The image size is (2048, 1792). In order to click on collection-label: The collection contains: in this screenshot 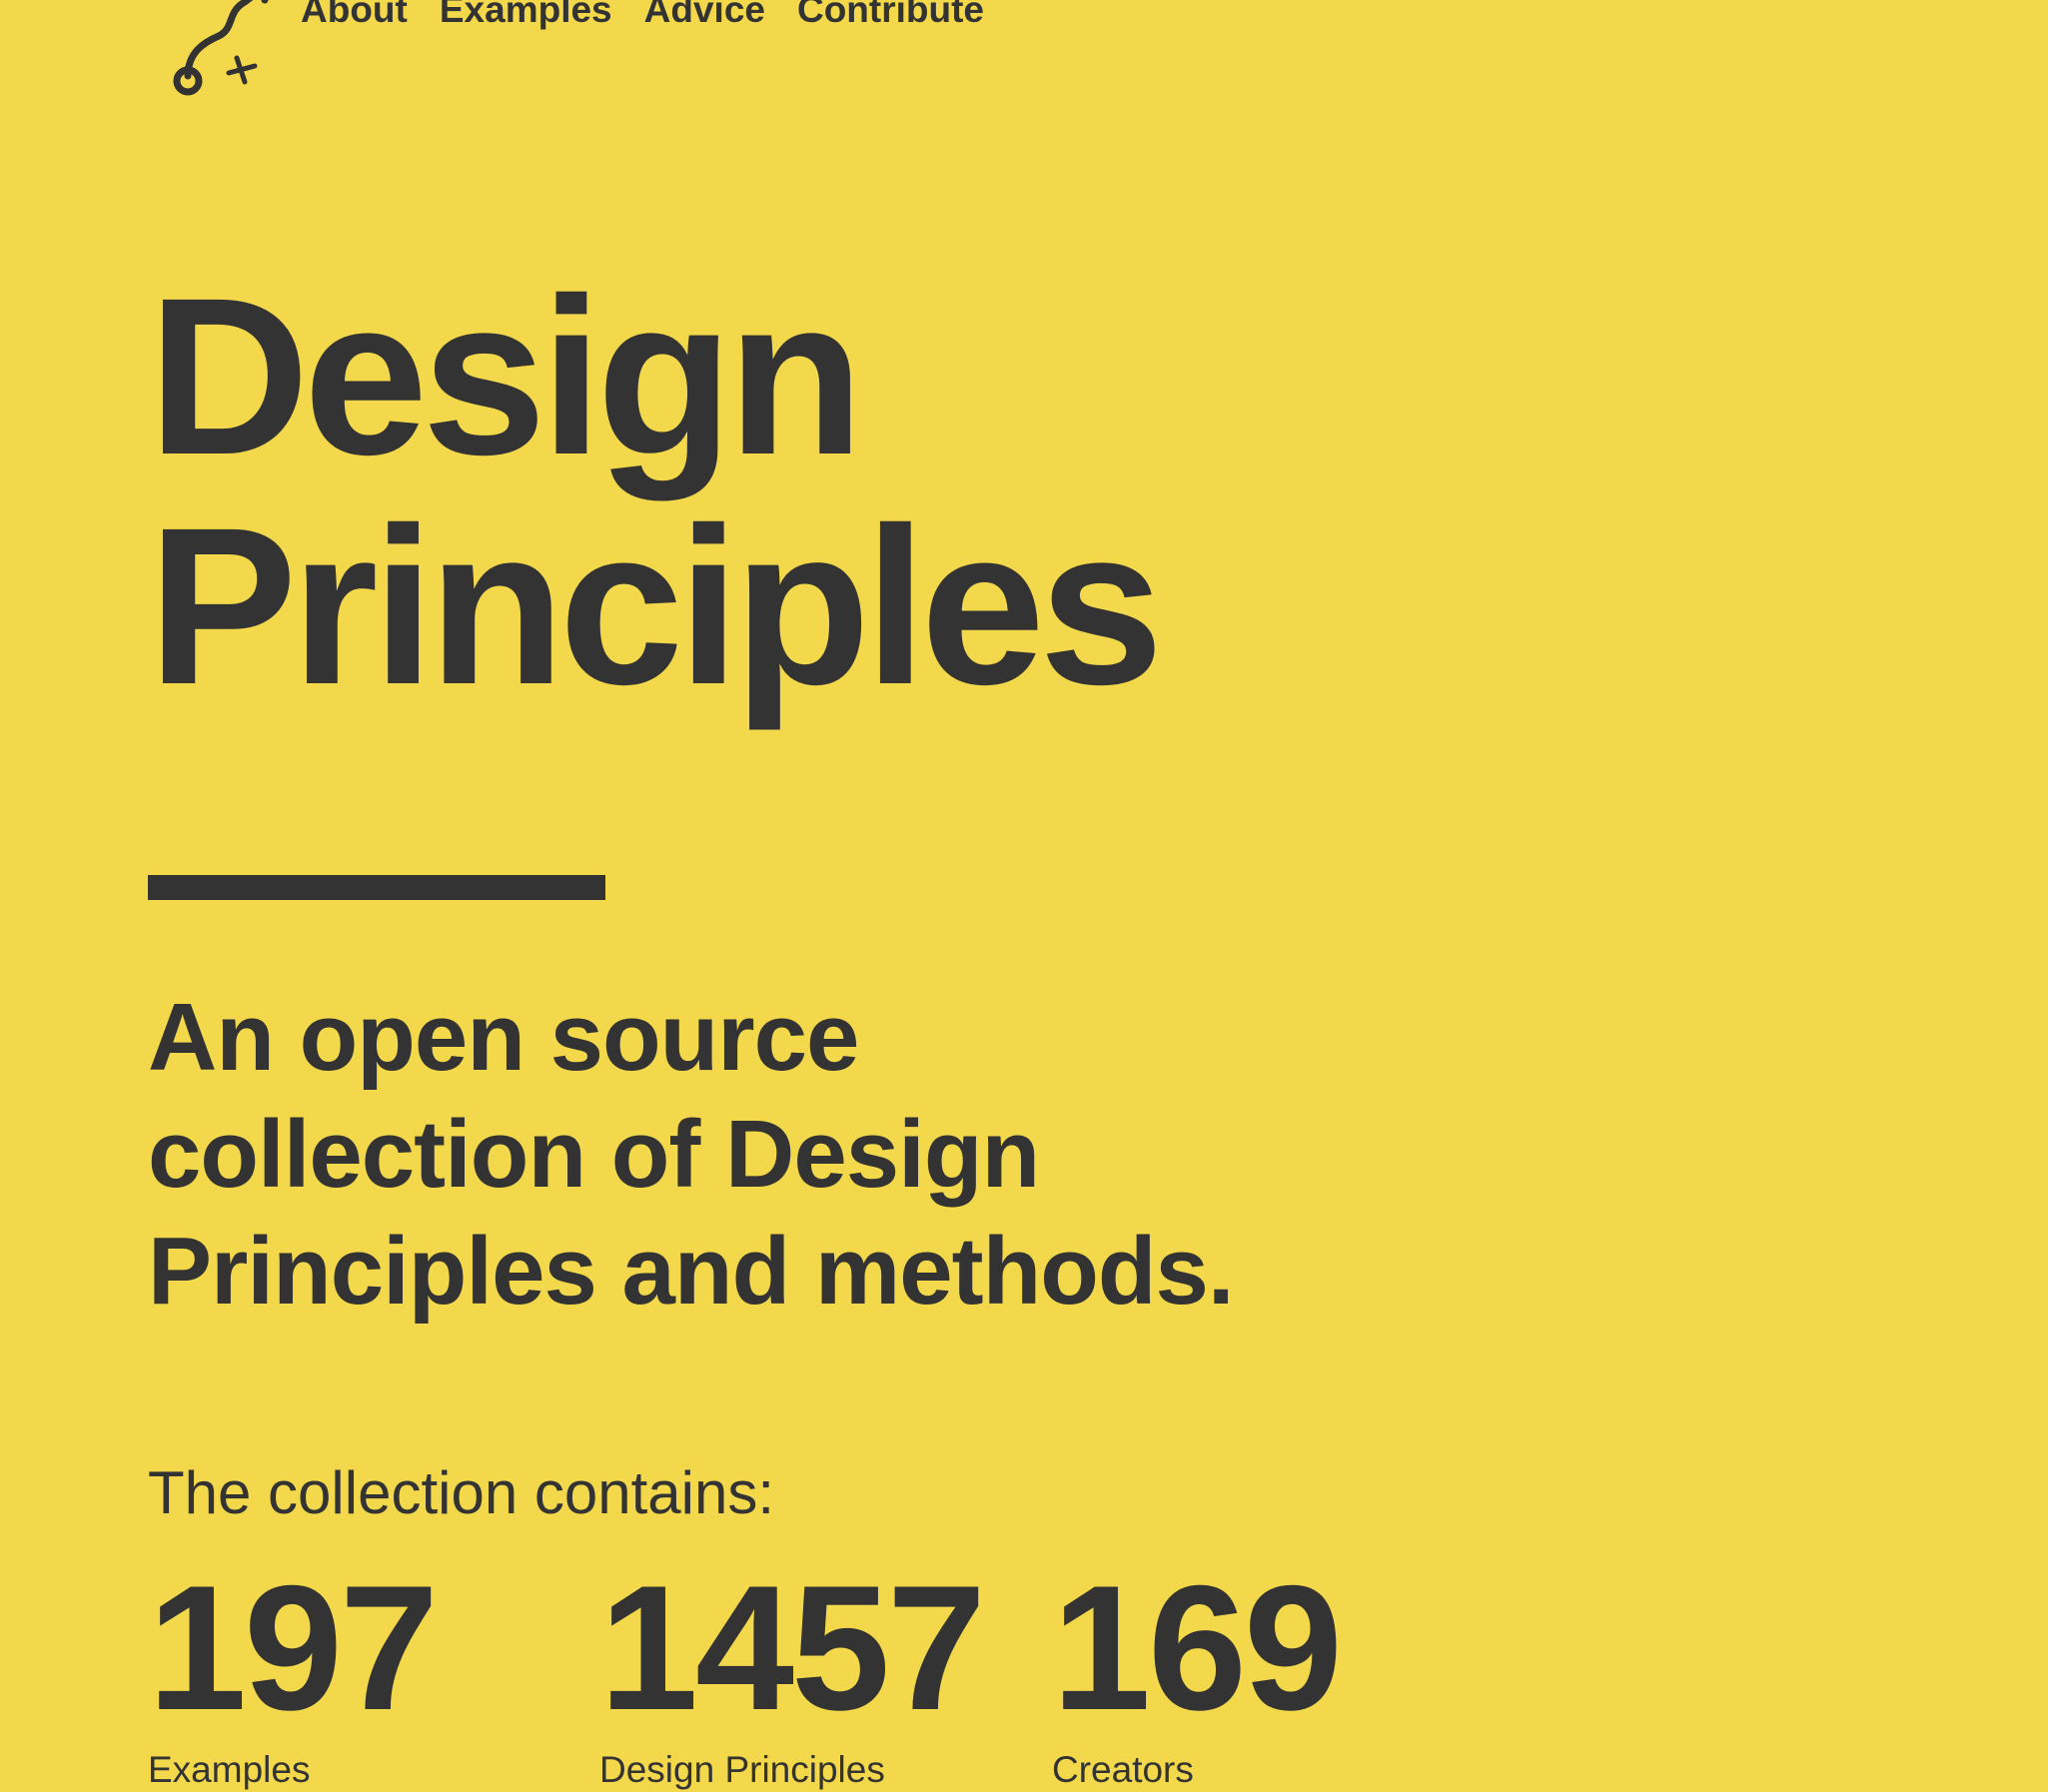, I will do `click(461, 1492)`.